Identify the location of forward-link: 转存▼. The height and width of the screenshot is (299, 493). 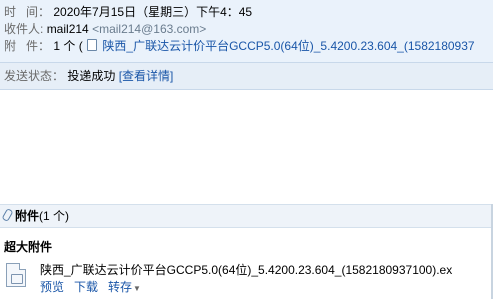
(124, 287).